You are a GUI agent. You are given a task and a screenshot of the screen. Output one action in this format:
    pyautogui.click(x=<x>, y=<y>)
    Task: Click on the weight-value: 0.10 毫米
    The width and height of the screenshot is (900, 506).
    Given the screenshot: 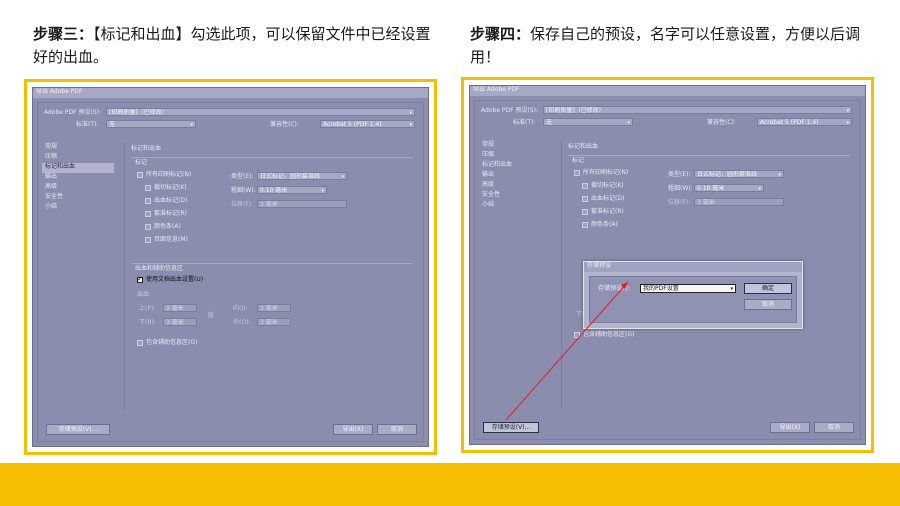 What is the action you would take?
    pyautogui.click(x=274, y=190)
    